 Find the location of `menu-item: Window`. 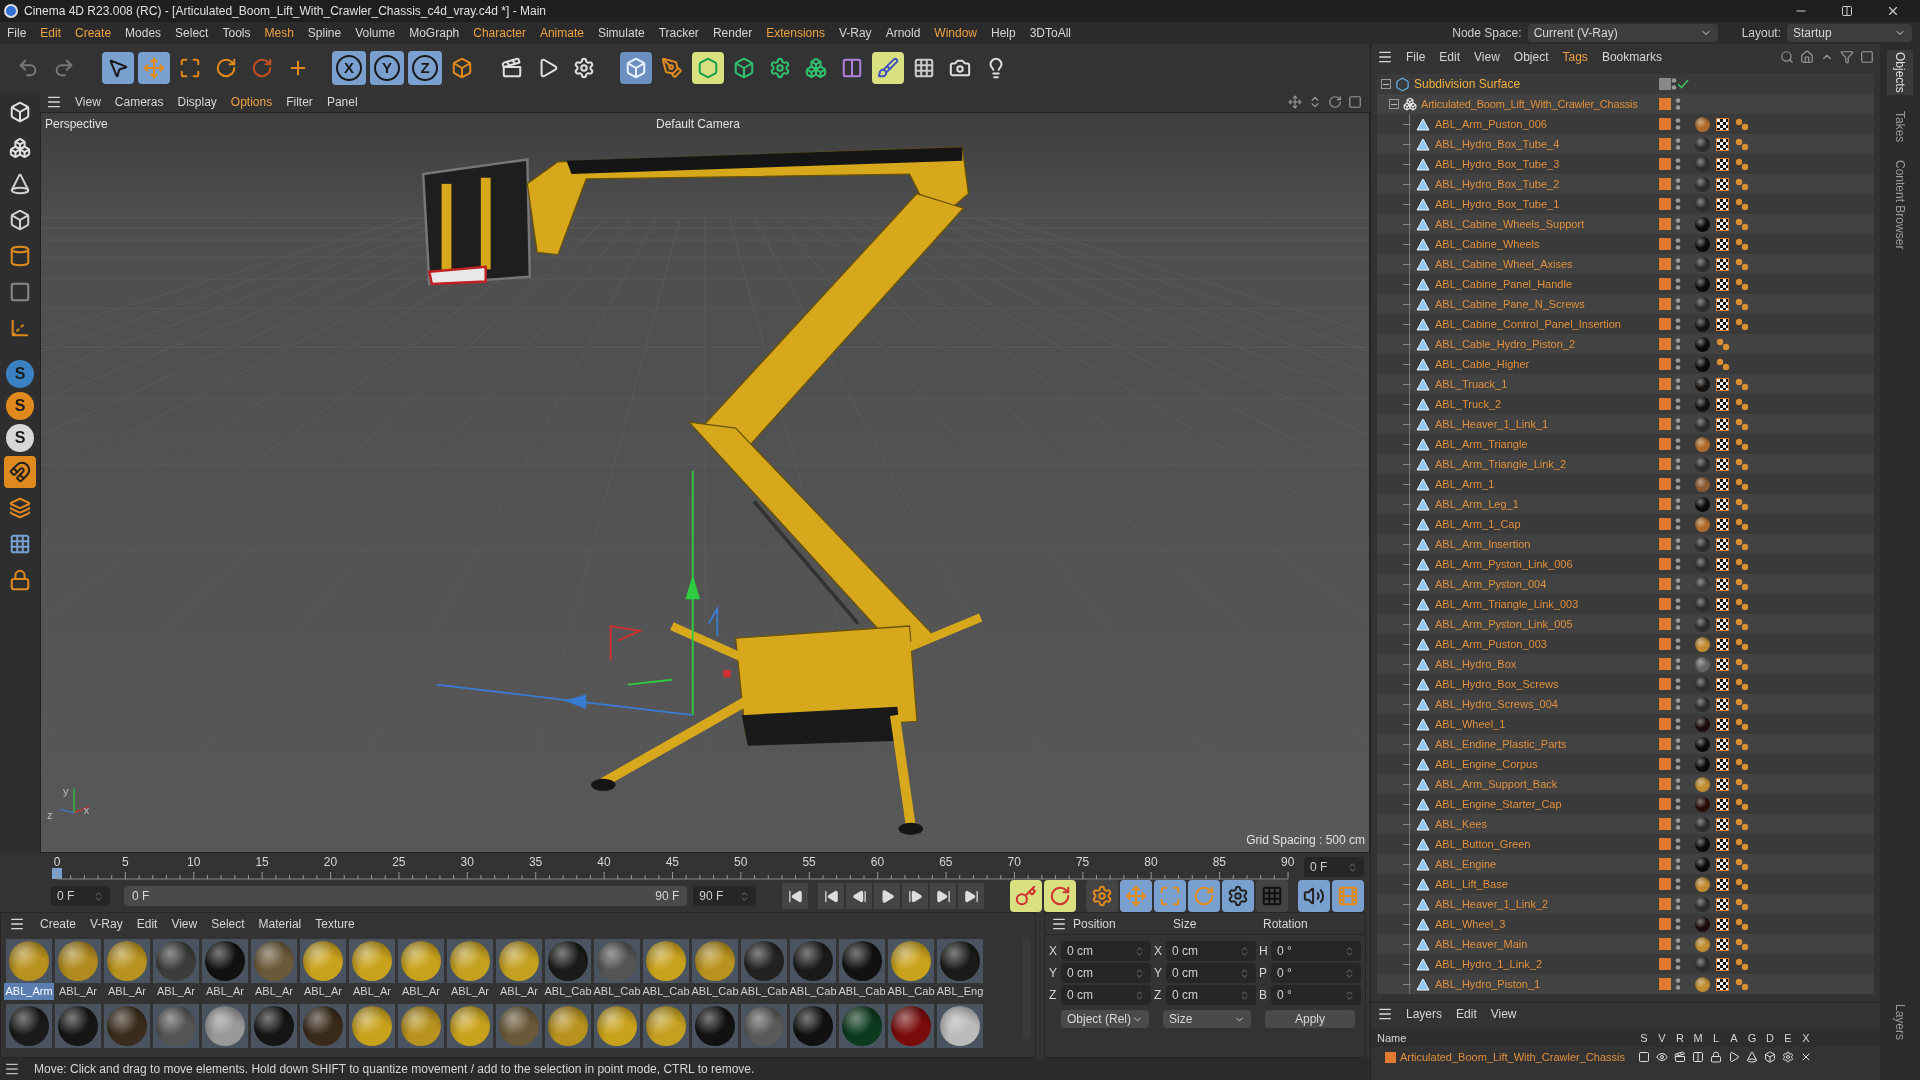

menu-item: Window is located at coordinates (955, 33).